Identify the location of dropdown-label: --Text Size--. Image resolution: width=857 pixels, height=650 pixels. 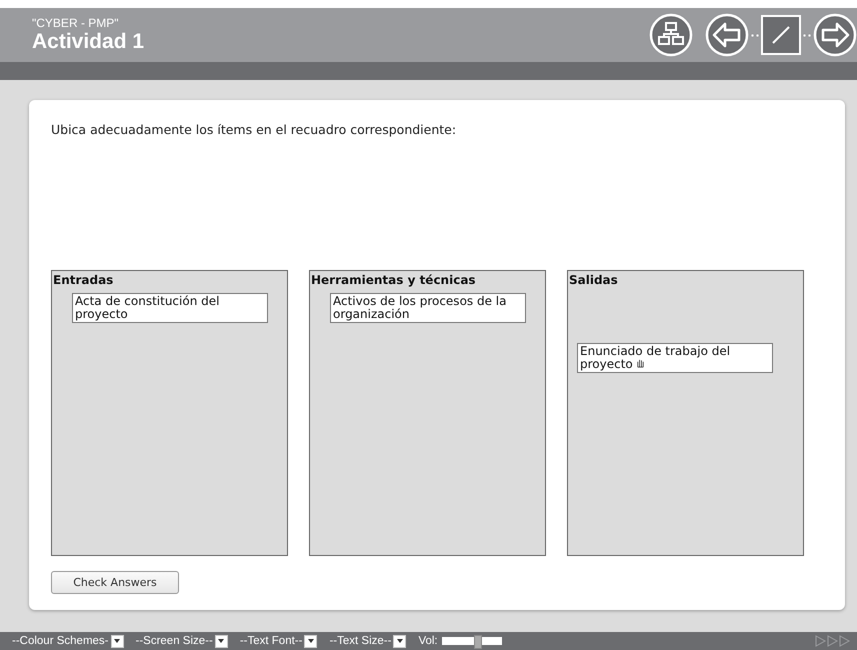
(360, 641).